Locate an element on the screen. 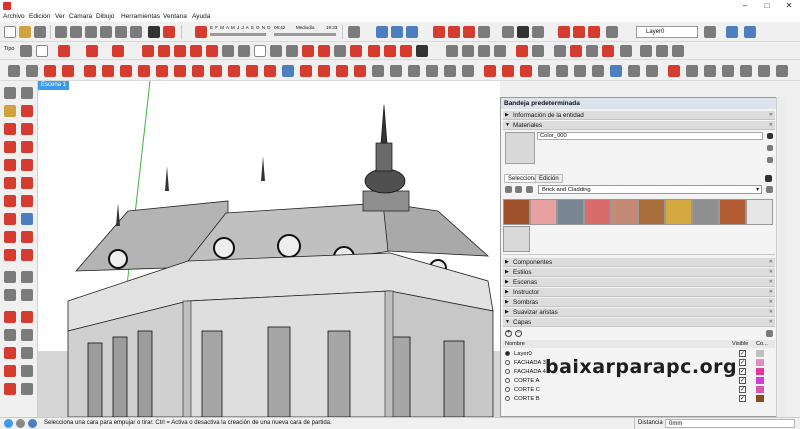 The width and height of the screenshot is (800, 429). follow-me-icon is located at coordinates (324, 71).